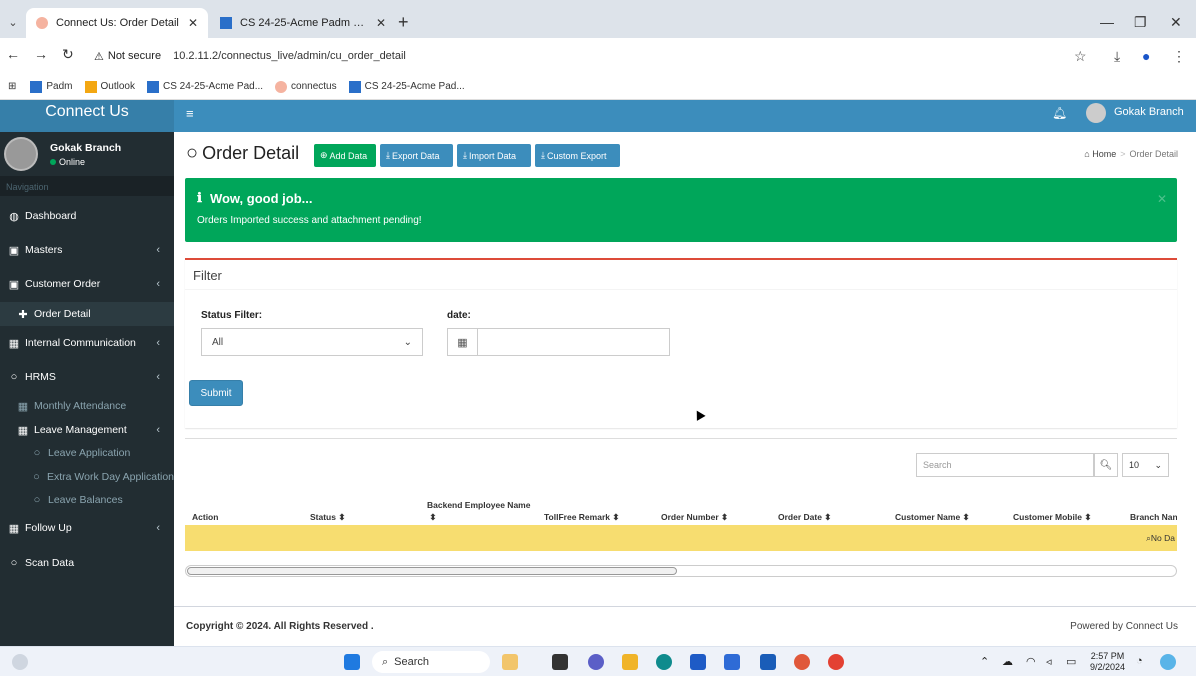 The width and height of the screenshot is (1196, 676). Describe the element at coordinates (1117, 56) in the screenshot. I see `download-icon: ⤓` at that location.